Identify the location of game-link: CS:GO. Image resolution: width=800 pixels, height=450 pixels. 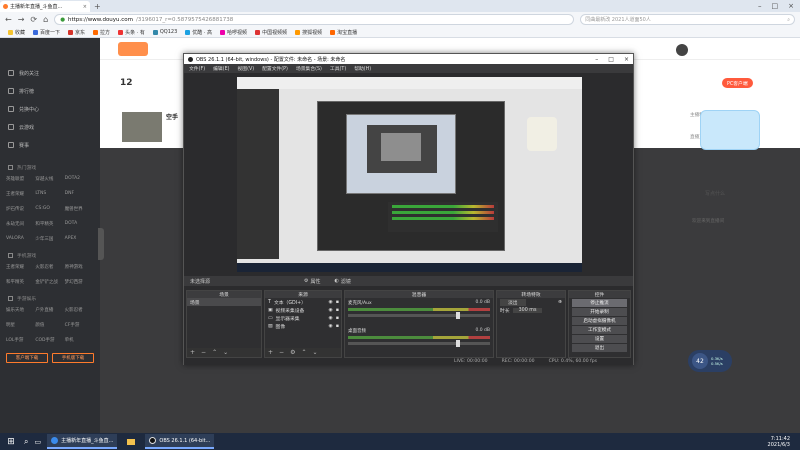
(49, 209).